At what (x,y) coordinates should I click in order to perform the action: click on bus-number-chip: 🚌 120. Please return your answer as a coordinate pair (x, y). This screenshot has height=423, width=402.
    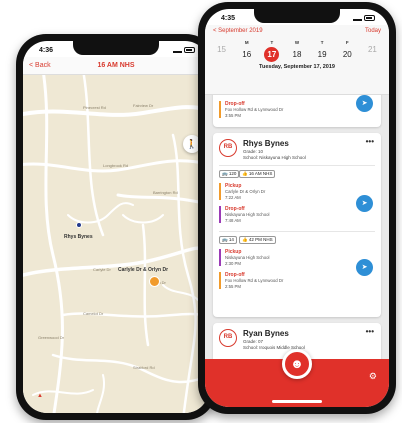
    Looking at the image, I should click on (229, 174).